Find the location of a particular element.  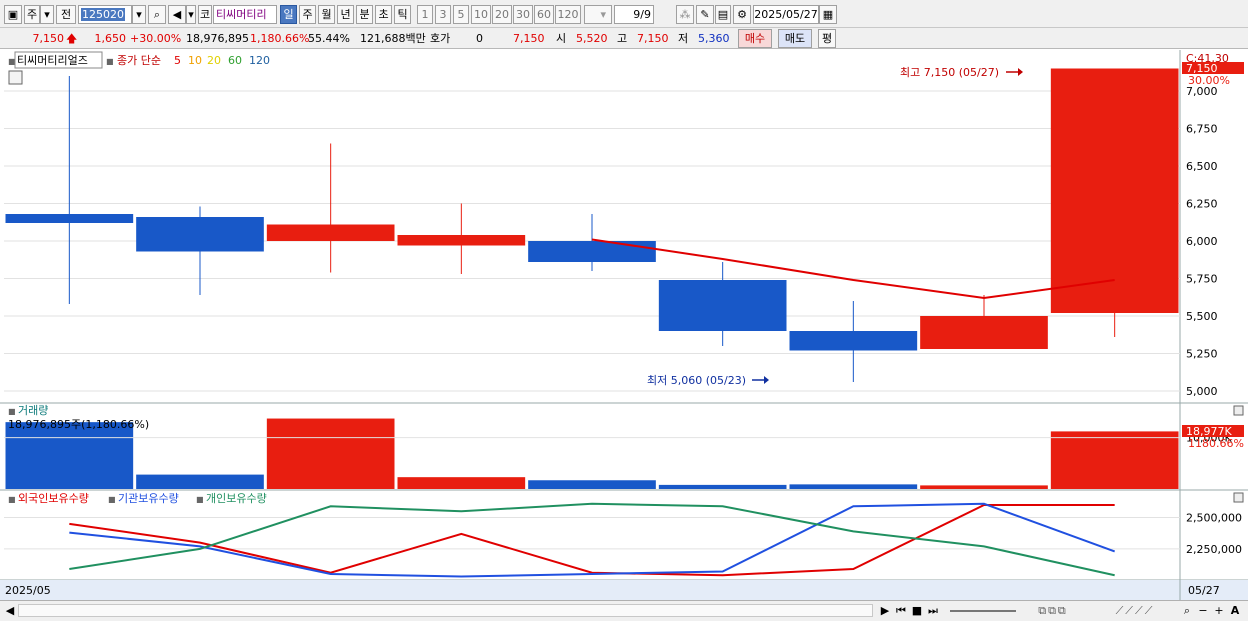

minute-3: 3 is located at coordinates (443, 14).